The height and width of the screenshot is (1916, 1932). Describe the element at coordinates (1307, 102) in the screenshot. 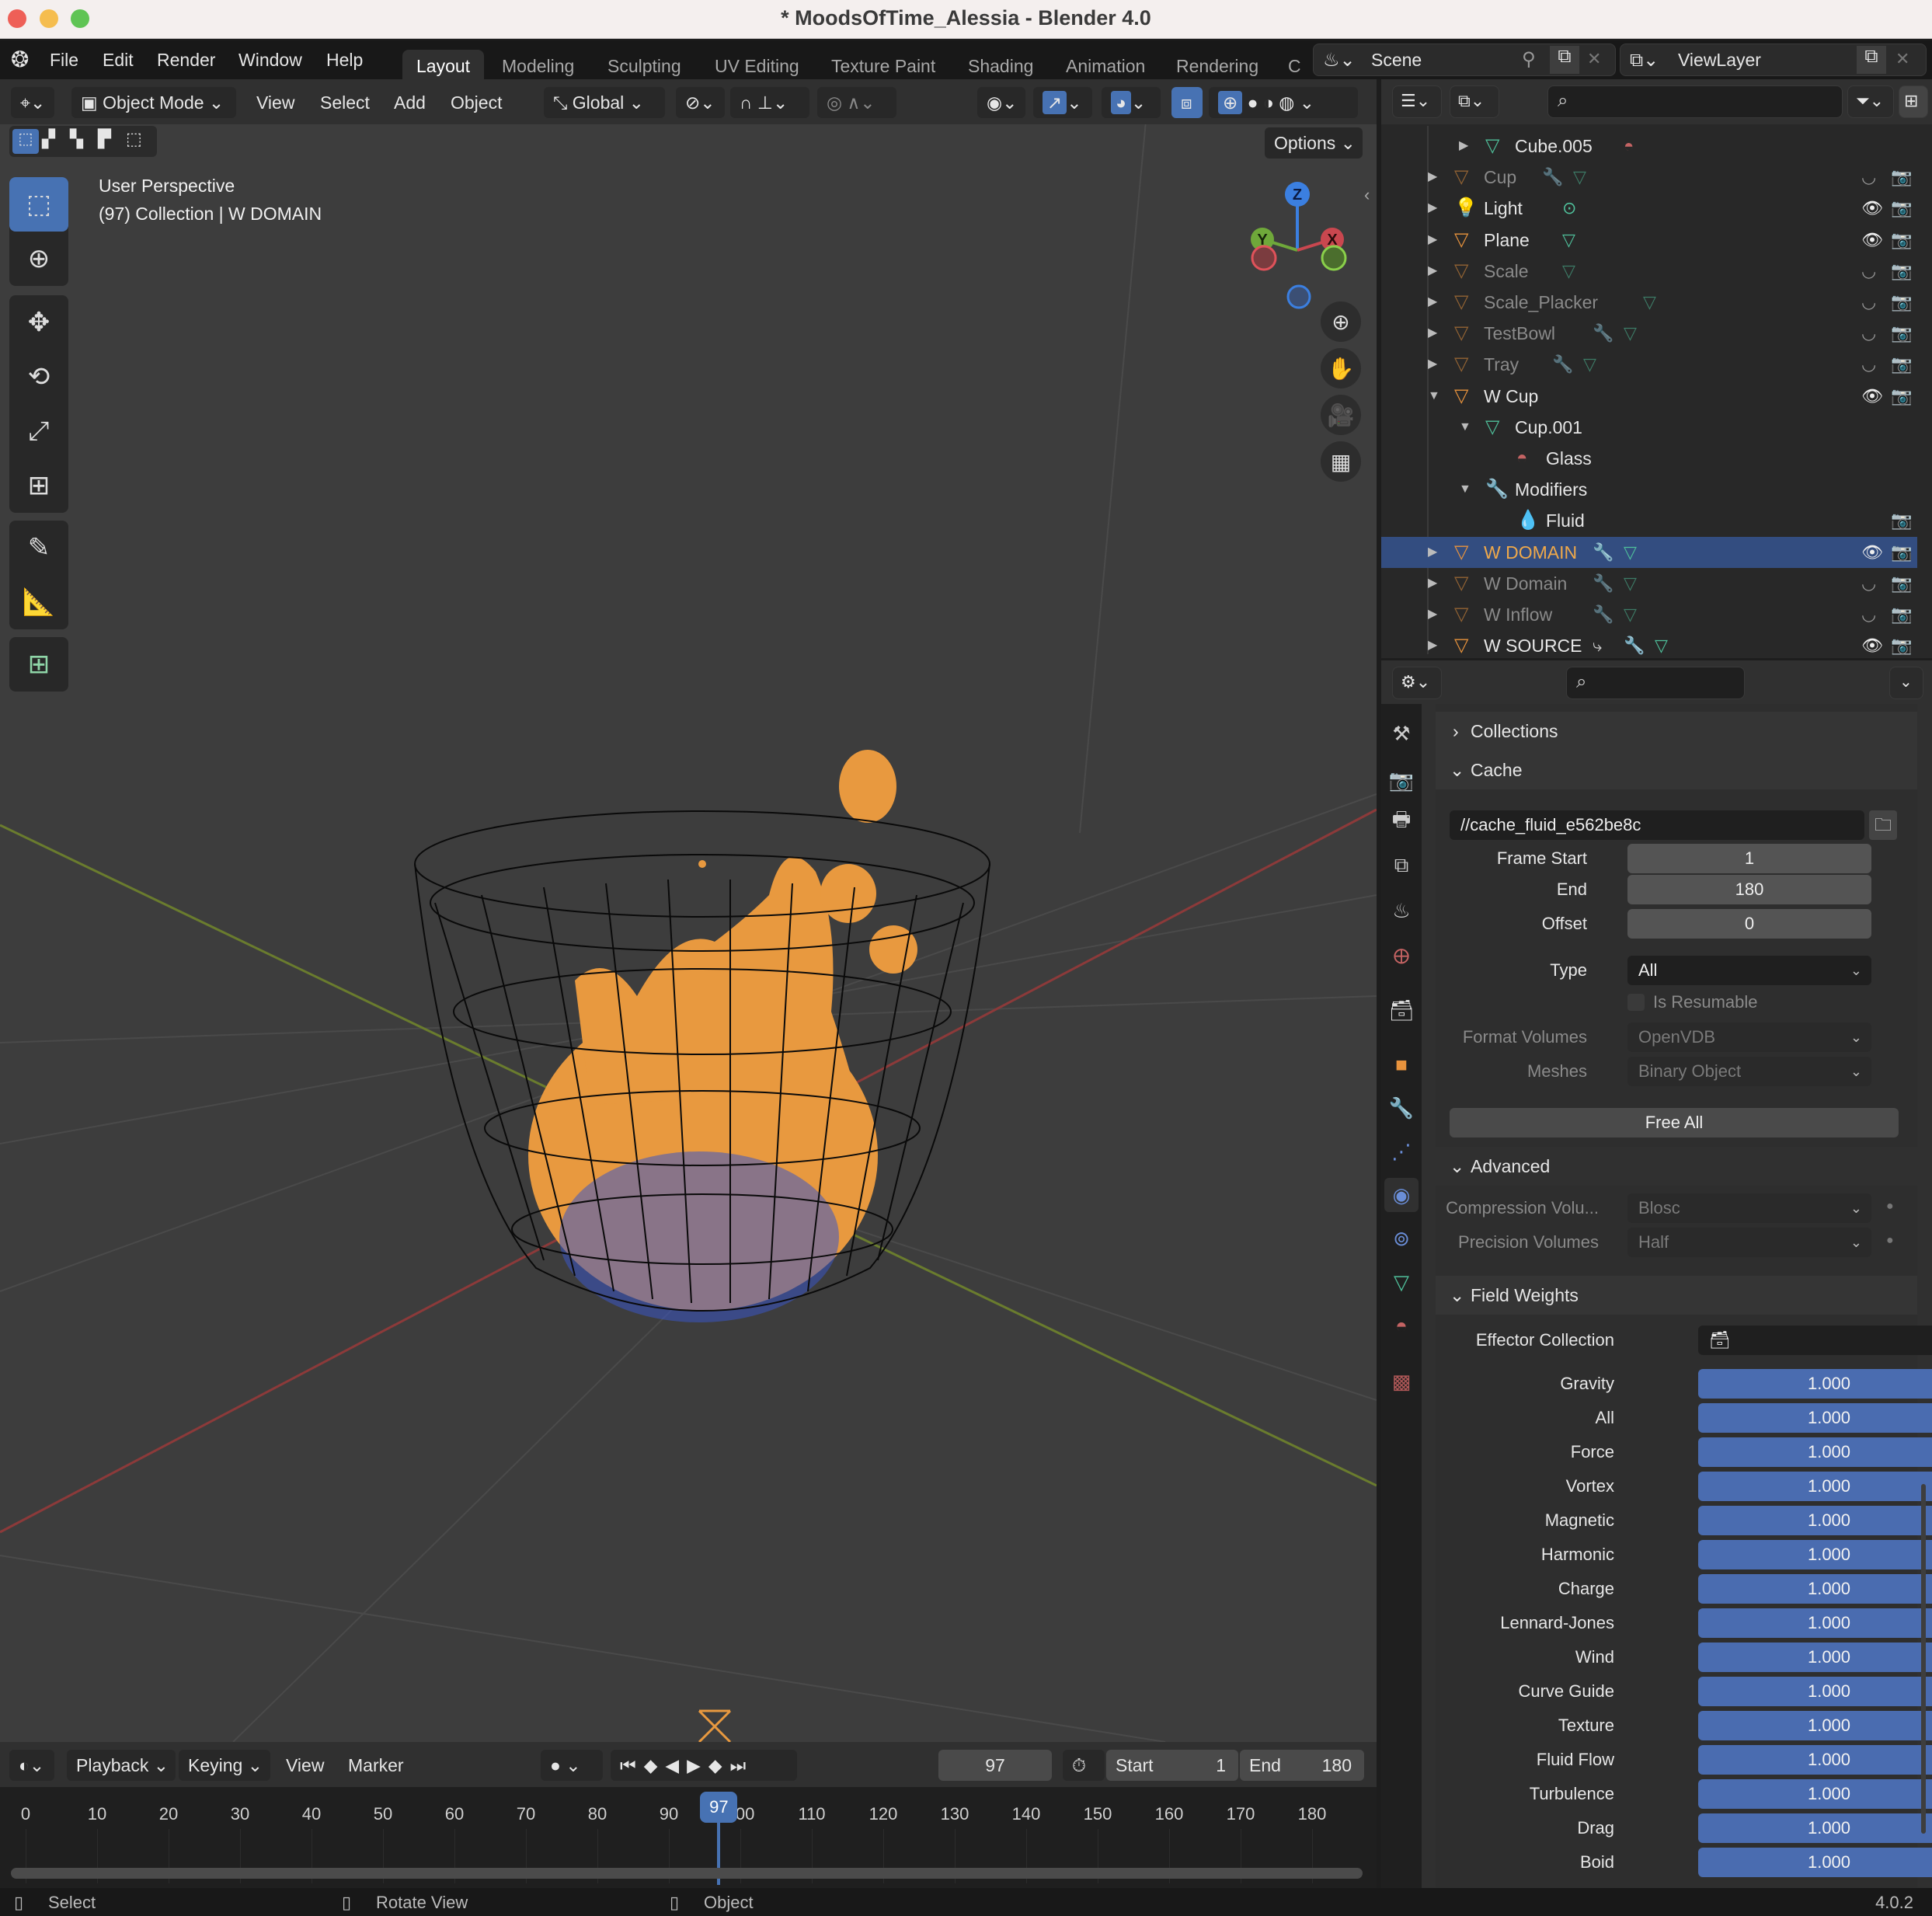

I see `chevron-down-icon: ⌄` at that location.